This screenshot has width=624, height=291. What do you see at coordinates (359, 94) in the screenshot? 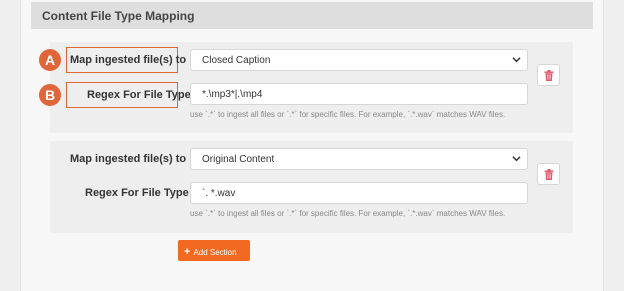
I see `regex-input: *.\mp3*|.\mp4` at bounding box center [359, 94].